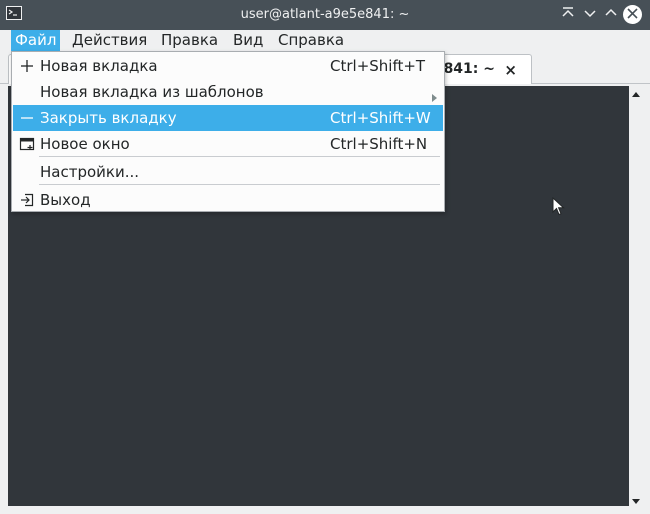  What do you see at coordinates (228, 200) in the screenshot?
I see `menu-item-exit: Выход` at bounding box center [228, 200].